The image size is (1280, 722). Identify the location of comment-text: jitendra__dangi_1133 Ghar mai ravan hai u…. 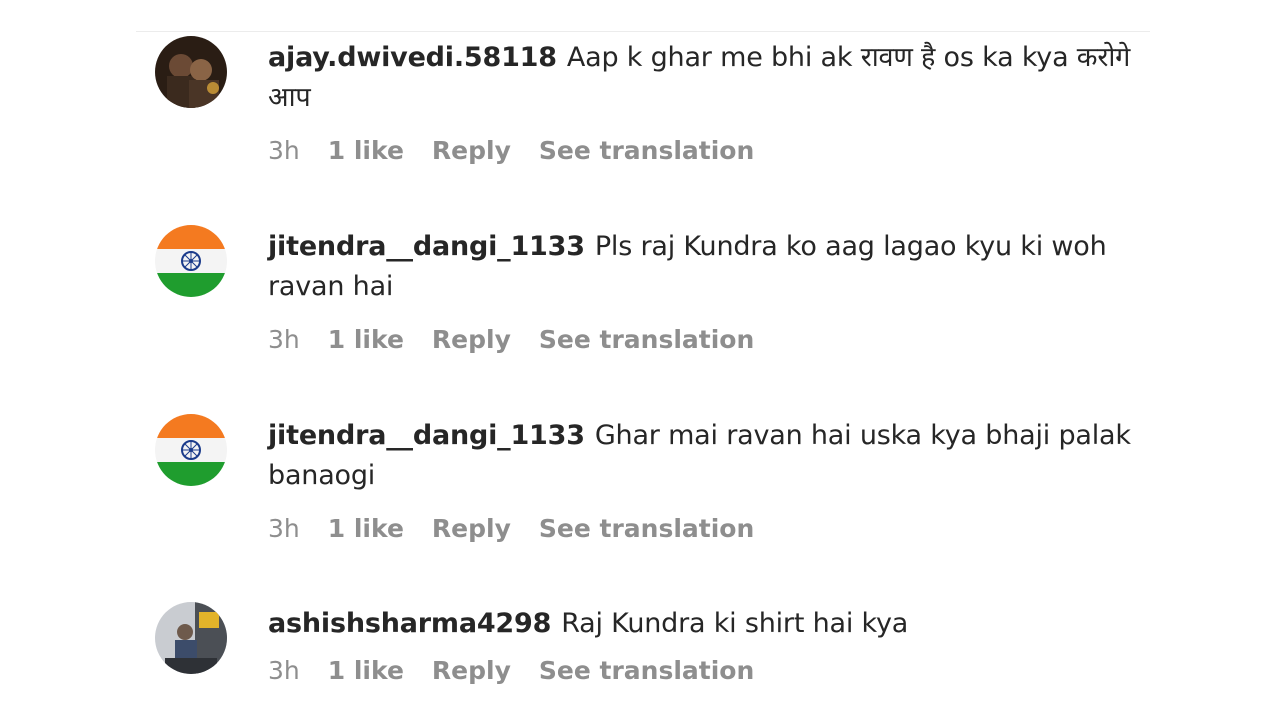
(708, 456).